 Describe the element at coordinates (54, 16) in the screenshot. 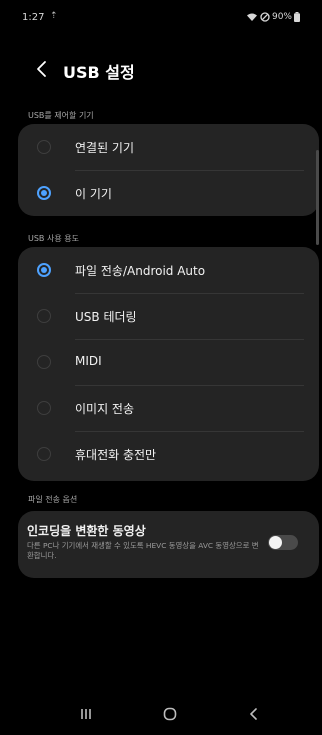

I see `upload-notification-icon: ⇡` at that location.